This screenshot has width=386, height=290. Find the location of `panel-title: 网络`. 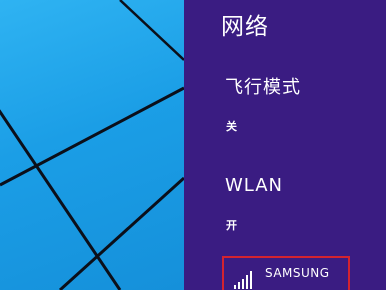

panel-title: 网络 is located at coordinates (245, 27).